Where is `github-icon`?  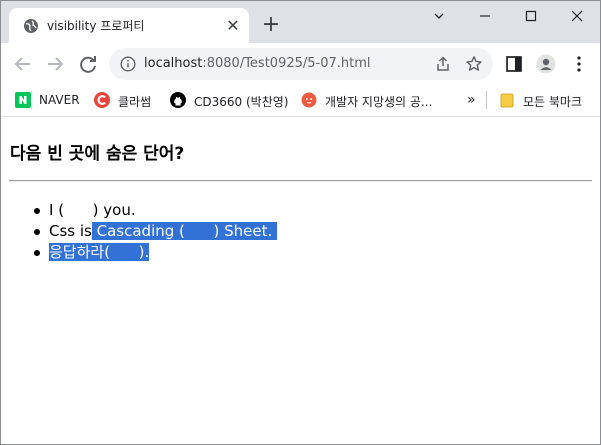
github-icon is located at coordinates (178, 100).